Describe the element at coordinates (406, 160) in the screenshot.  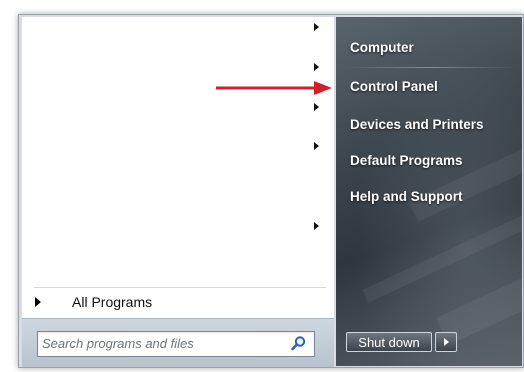
I see `default-programs-link: Default Programs` at that location.